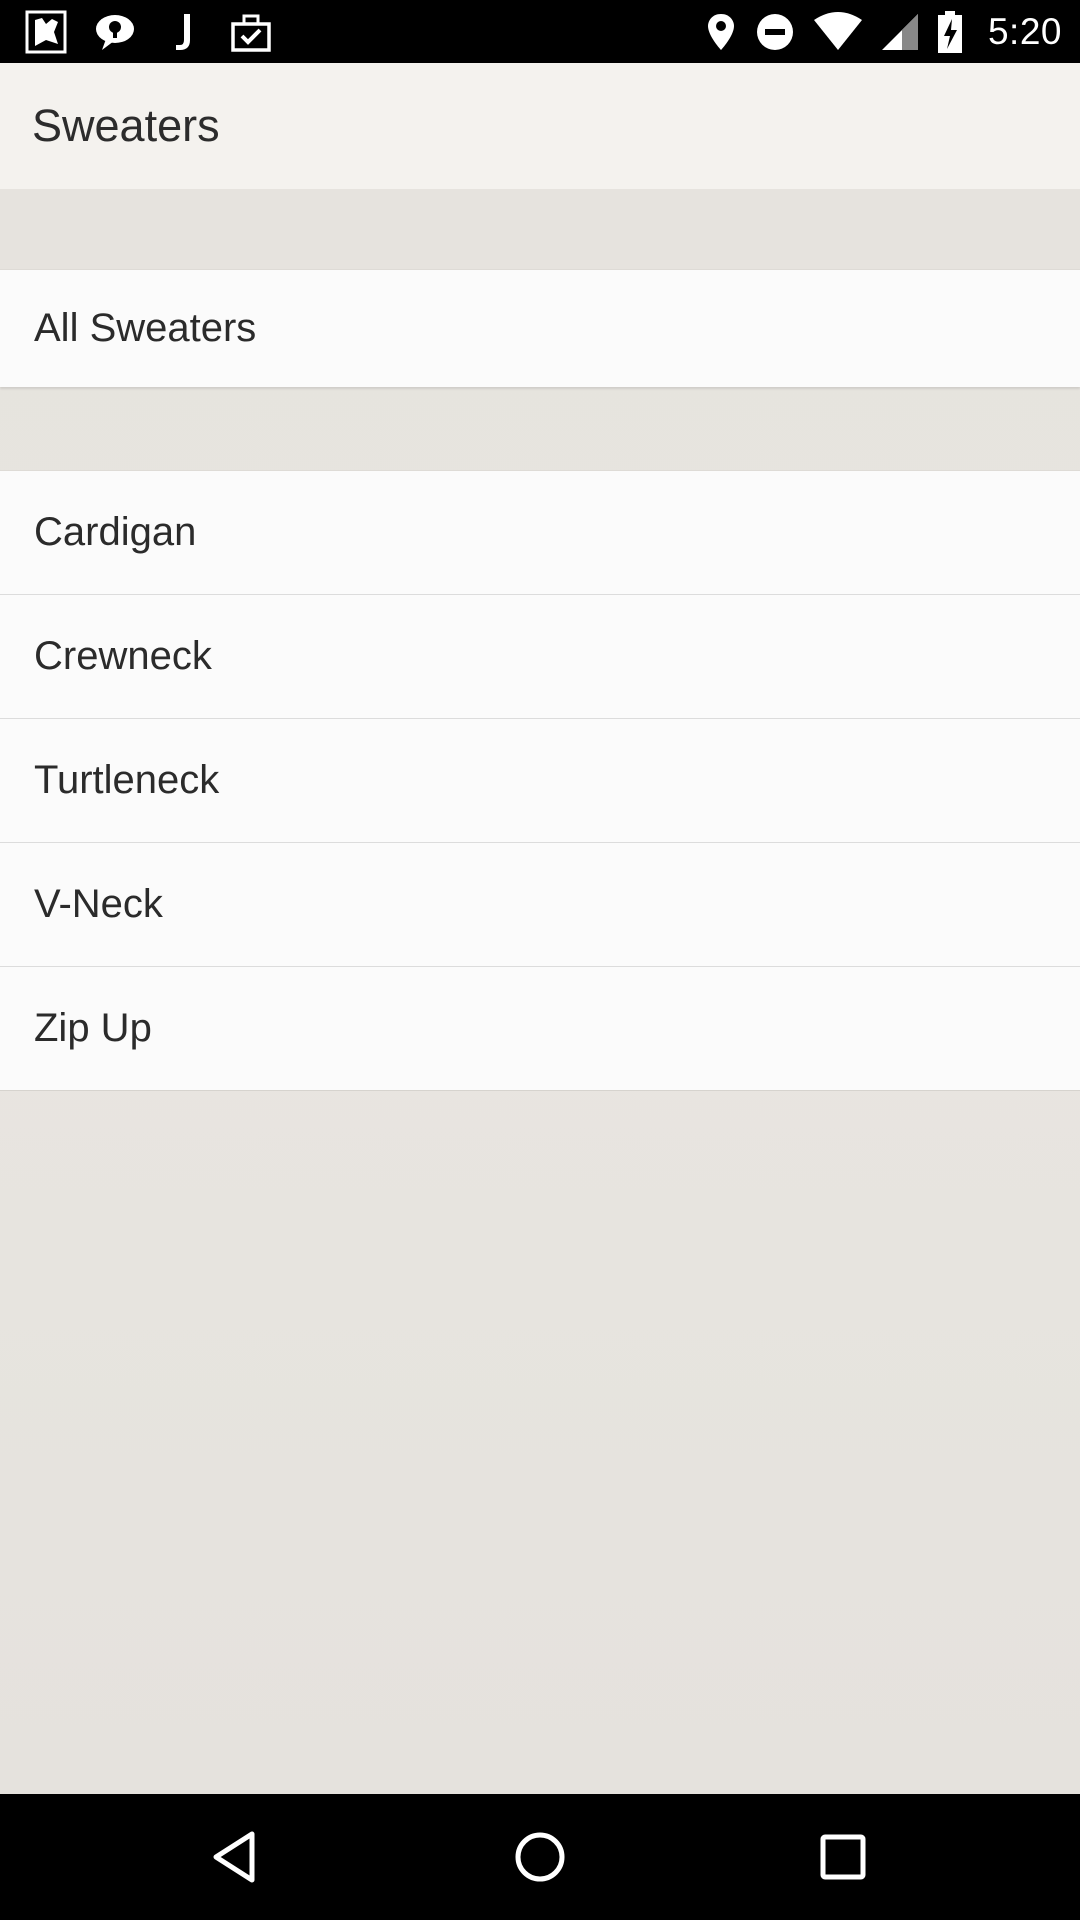  I want to click on list-item-label: V-Neck, so click(98, 904).